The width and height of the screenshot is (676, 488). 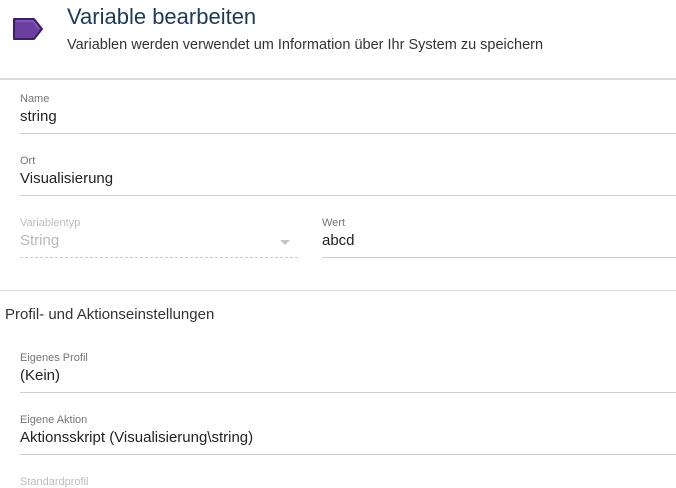 What do you see at coordinates (66, 178) in the screenshot?
I see `ort-input: Visualisierung` at bounding box center [66, 178].